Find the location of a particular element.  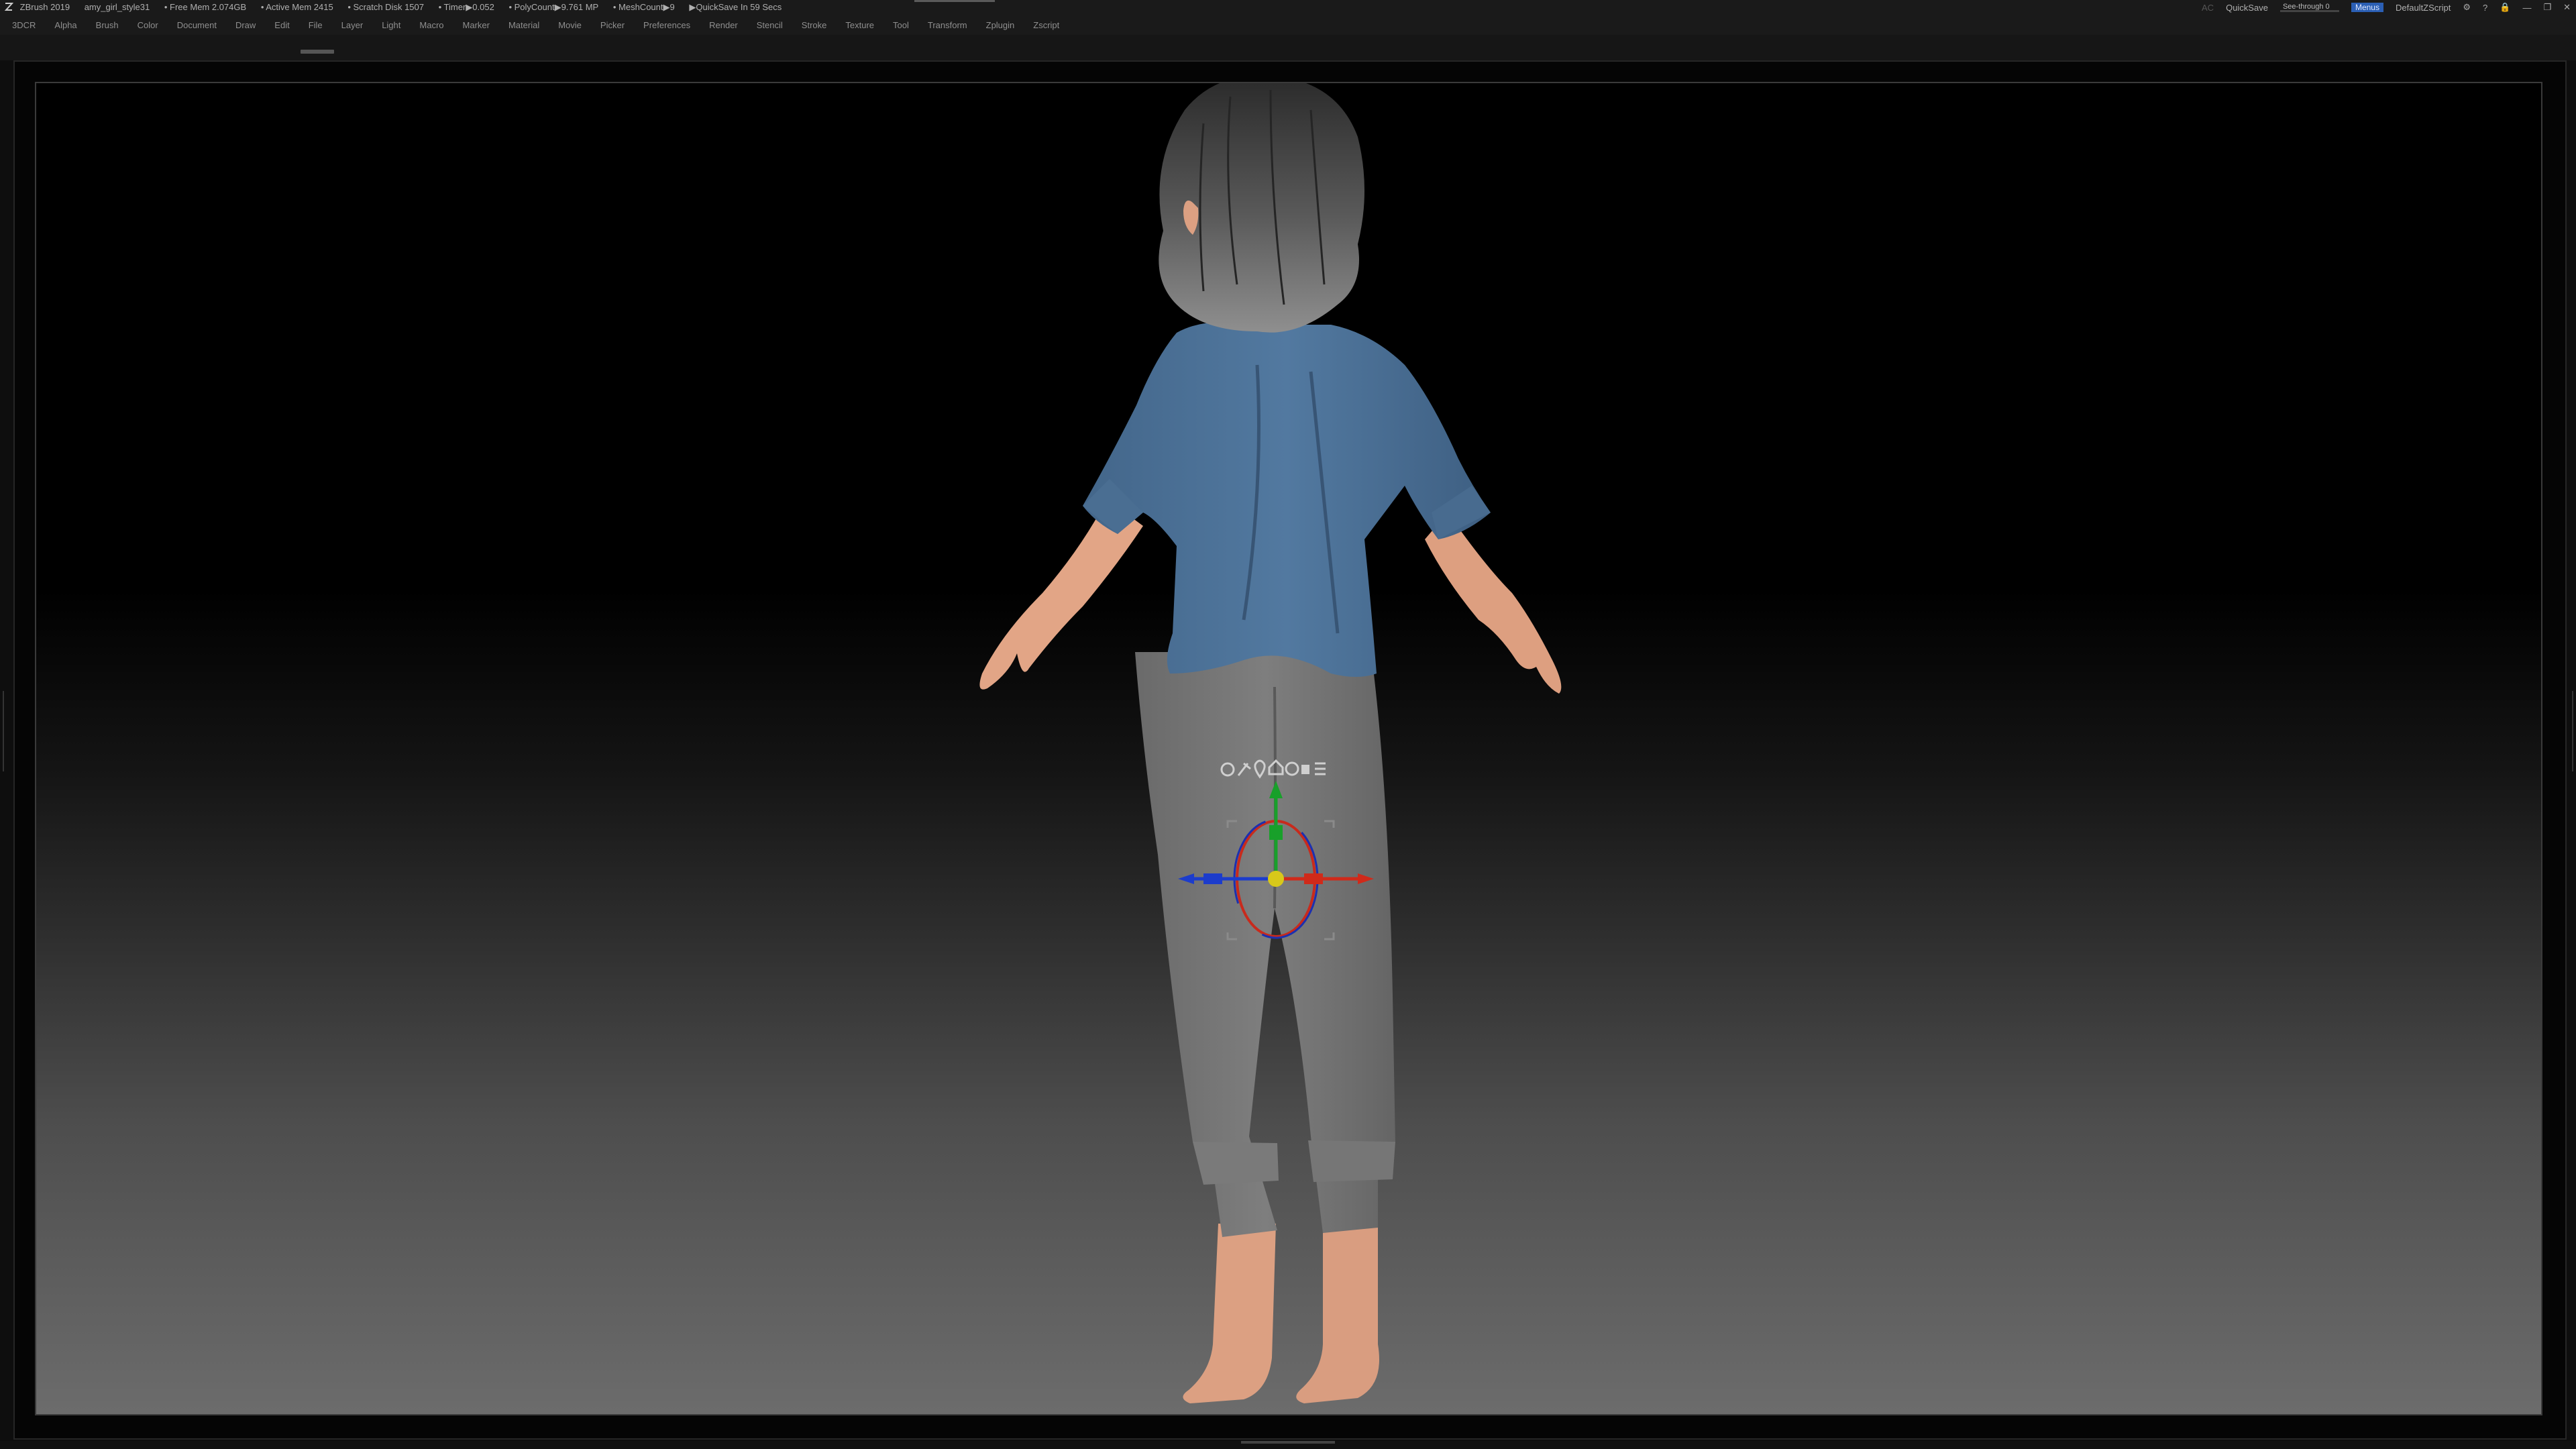

right-leg is located at coordinates (1337, 1313).